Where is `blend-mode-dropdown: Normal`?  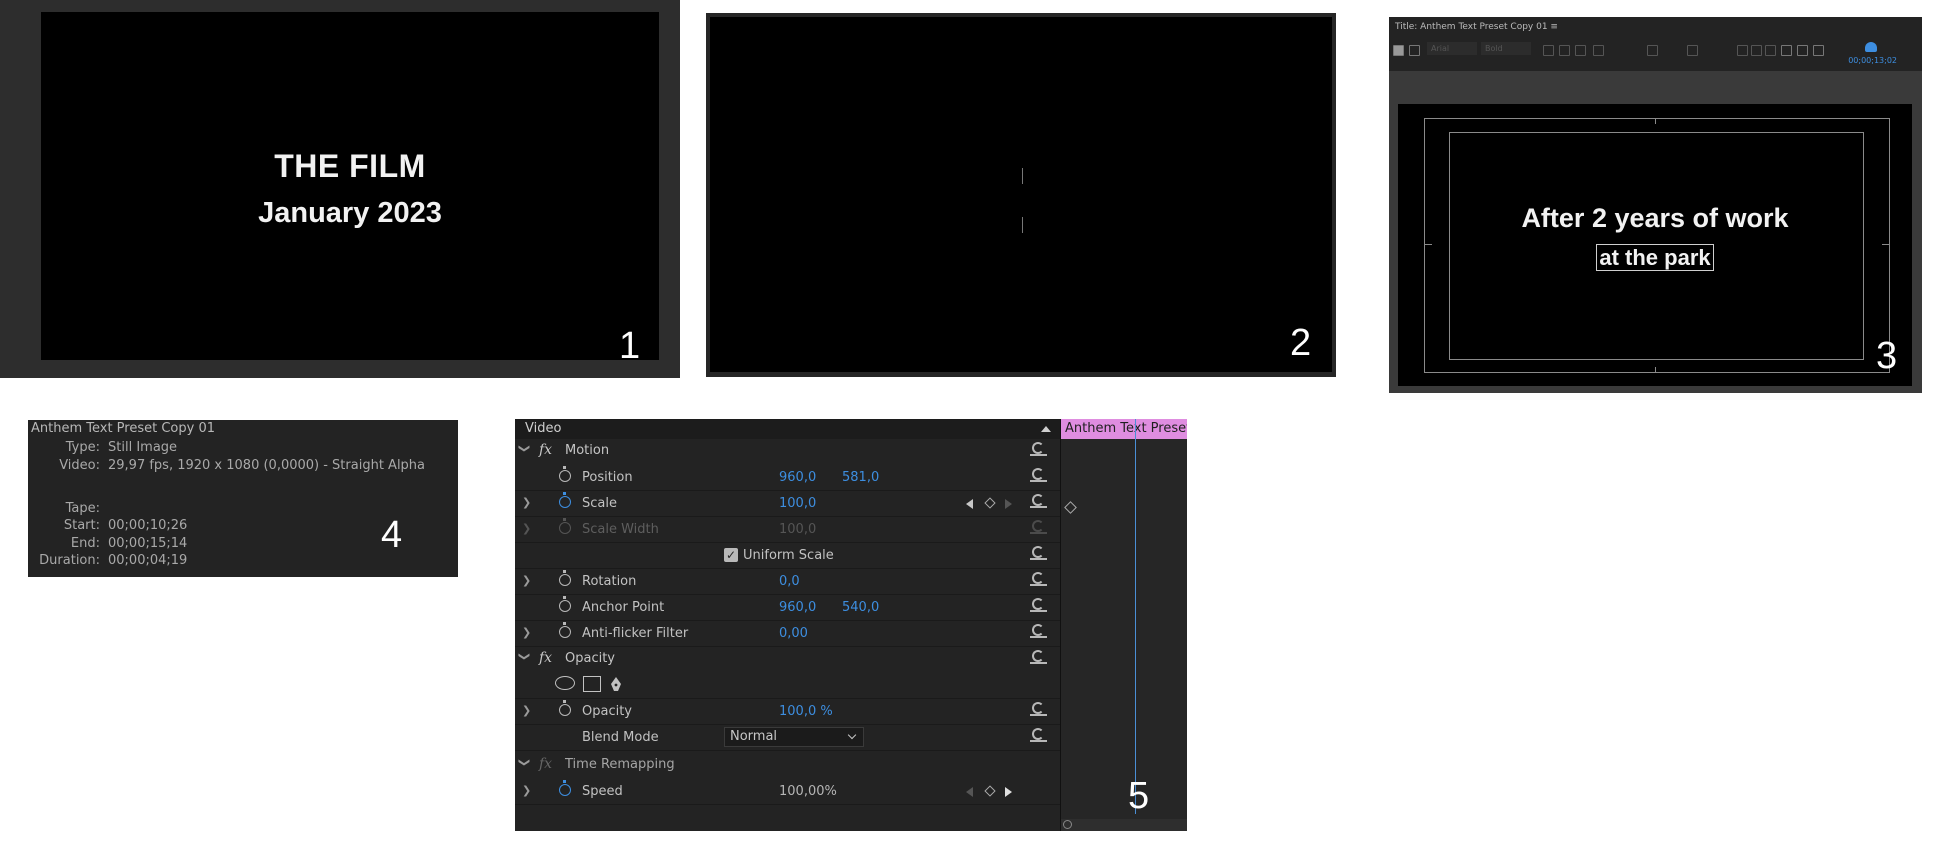 blend-mode-dropdown: Normal is located at coordinates (794, 737).